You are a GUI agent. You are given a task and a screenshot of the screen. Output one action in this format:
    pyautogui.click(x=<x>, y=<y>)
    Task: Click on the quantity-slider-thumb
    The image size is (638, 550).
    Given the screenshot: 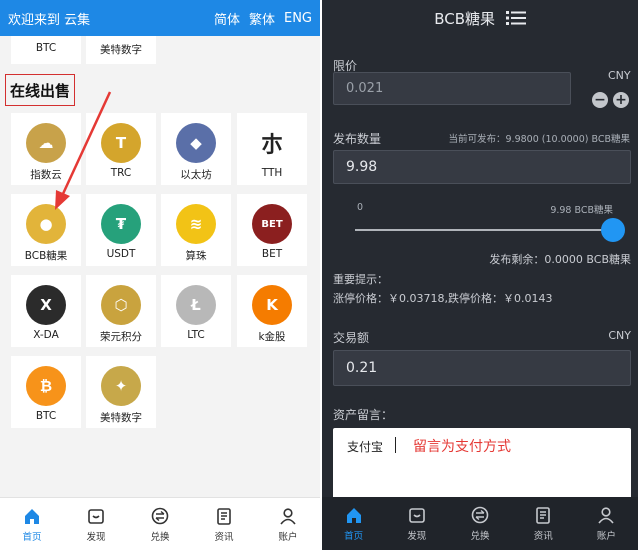 What is the action you would take?
    pyautogui.click(x=613, y=230)
    